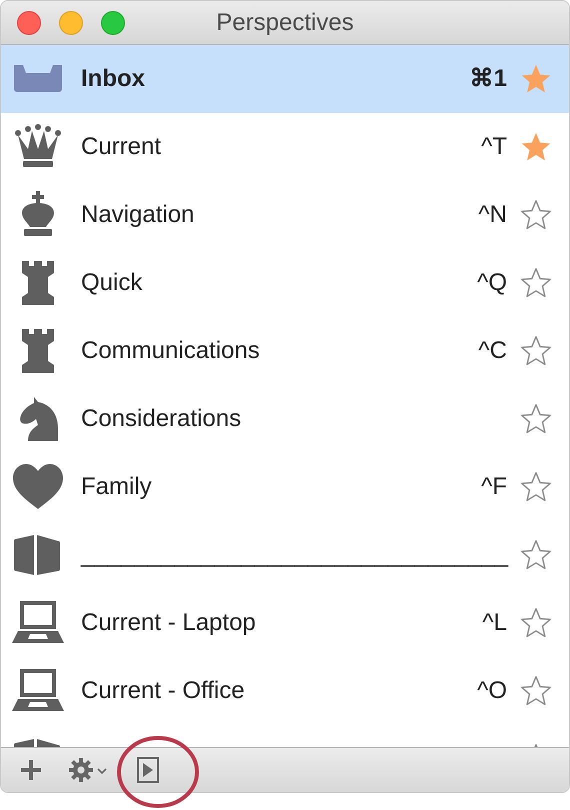 The width and height of the screenshot is (570, 810). What do you see at coordinates (492, 691) in the screenshot?
I see `shortcut-label: ^O` at bounding box center [492, 691].